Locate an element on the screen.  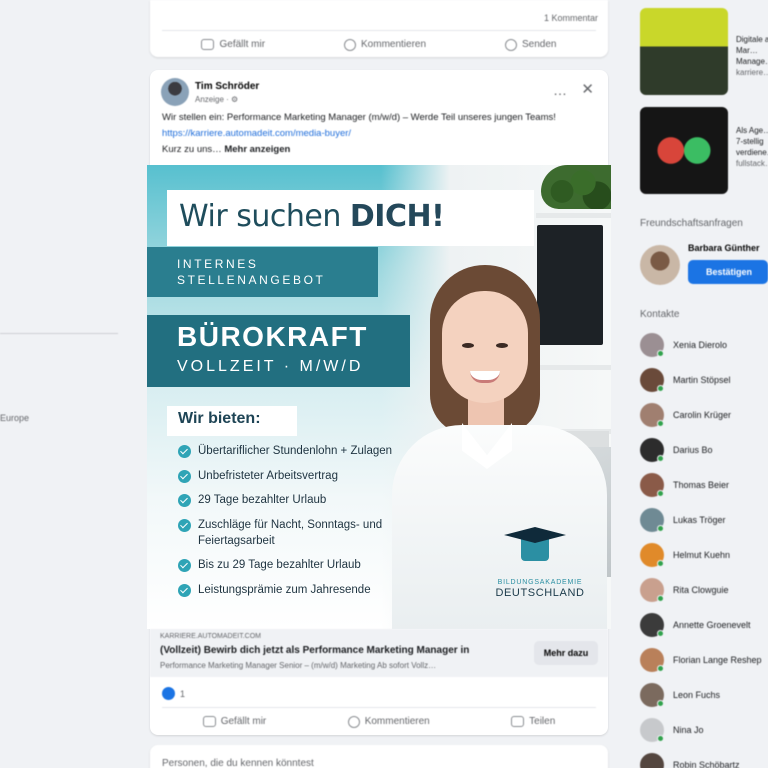
contact-item: Thomas Beier is located at coordinates (704, 485).